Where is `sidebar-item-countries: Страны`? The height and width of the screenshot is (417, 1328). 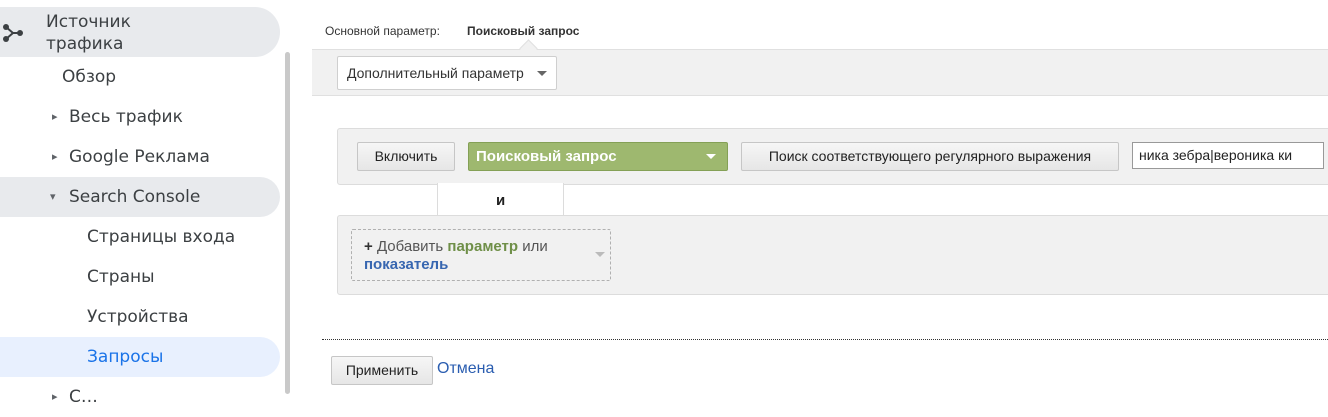
sidebar-item-countries: Страны is located at coordinates (140, 277).